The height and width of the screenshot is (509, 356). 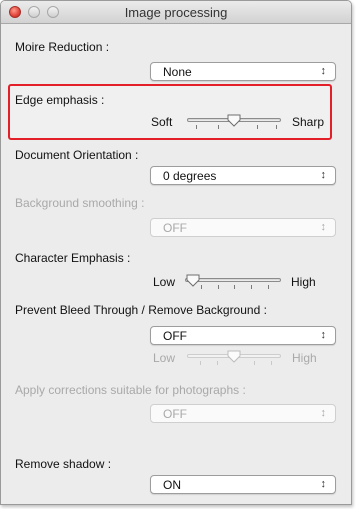 I want to click on background-smoothing-select: OFF ↕, so click(x=243, y=227).